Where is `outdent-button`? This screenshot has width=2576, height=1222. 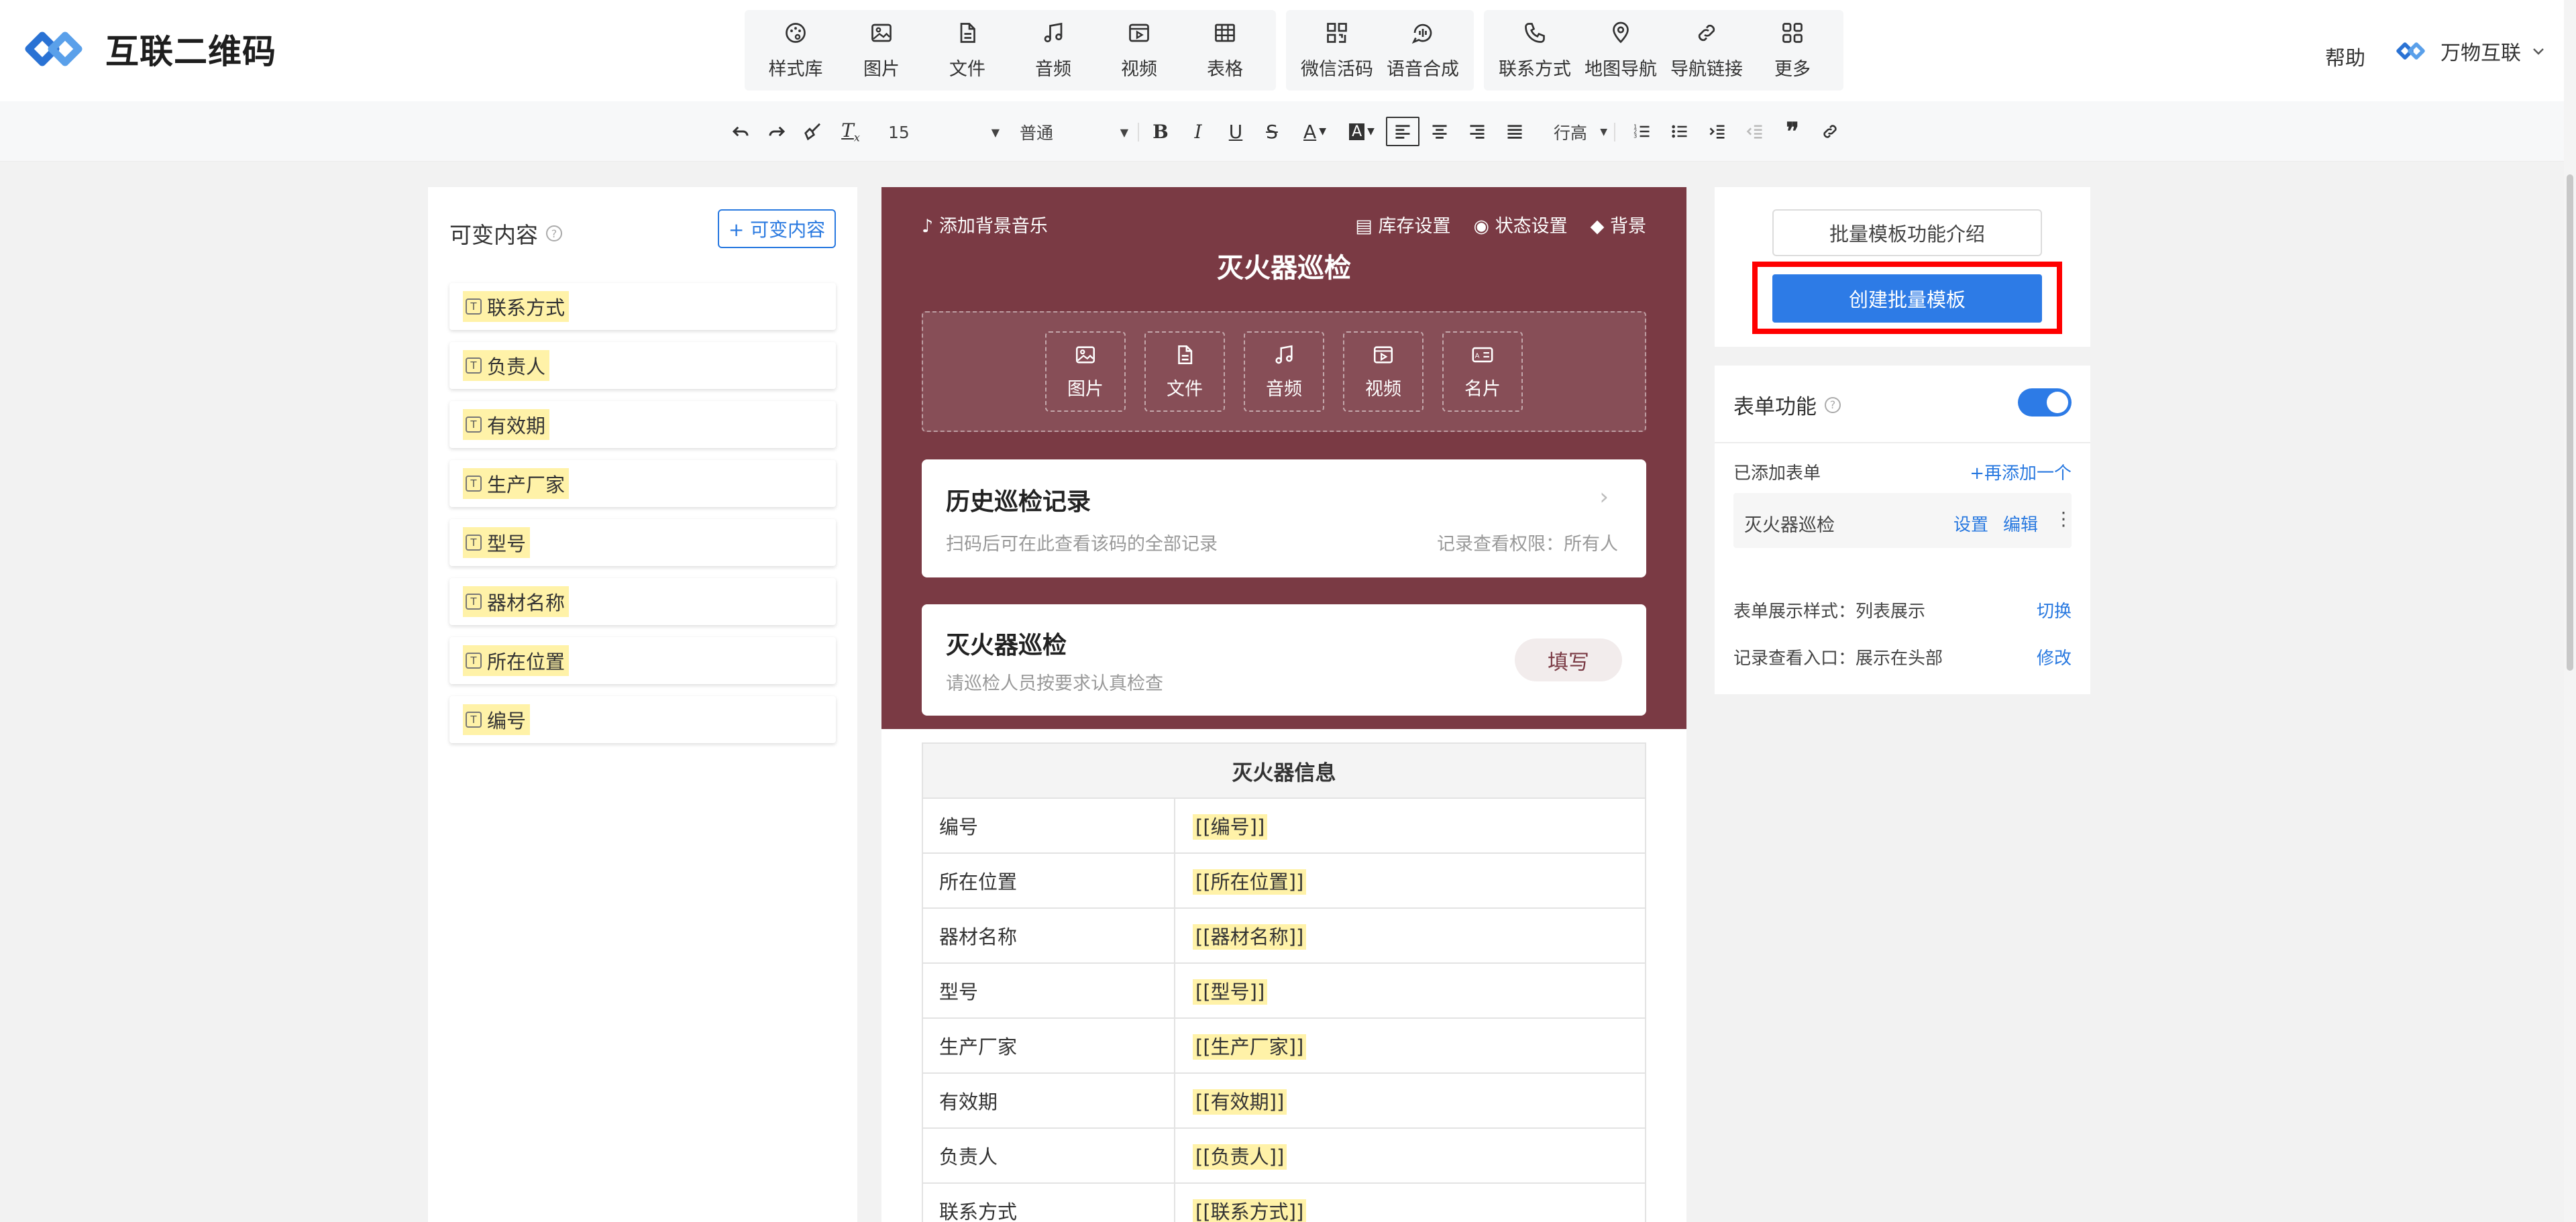 outdent-button is located at coordinates (1755, 131).